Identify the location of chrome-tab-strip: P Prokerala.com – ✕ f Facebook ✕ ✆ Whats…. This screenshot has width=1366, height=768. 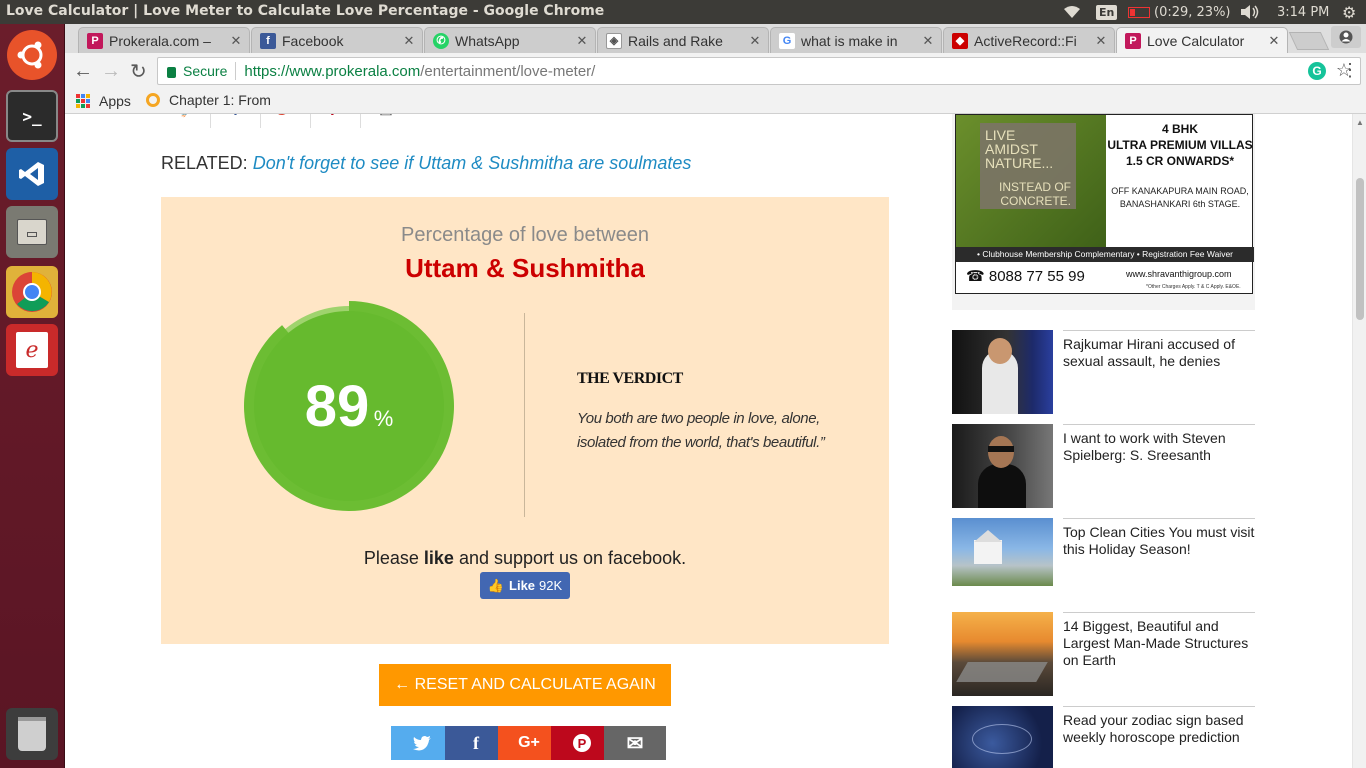
(715, 38).